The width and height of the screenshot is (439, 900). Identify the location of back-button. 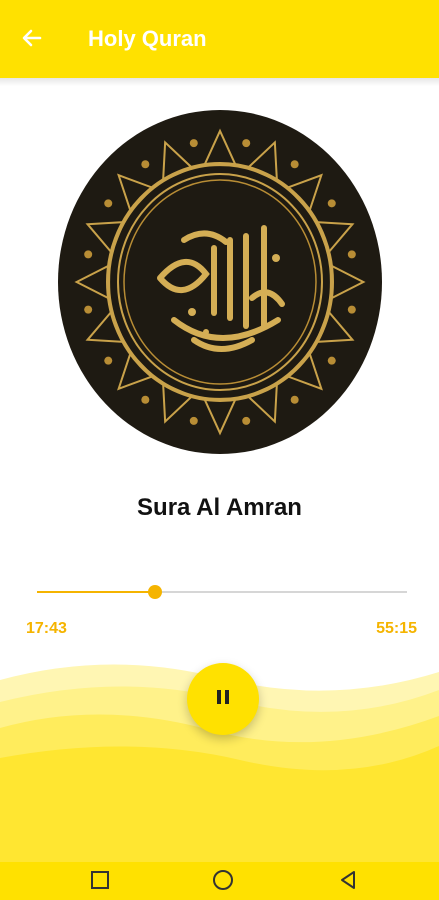
(32, 40).